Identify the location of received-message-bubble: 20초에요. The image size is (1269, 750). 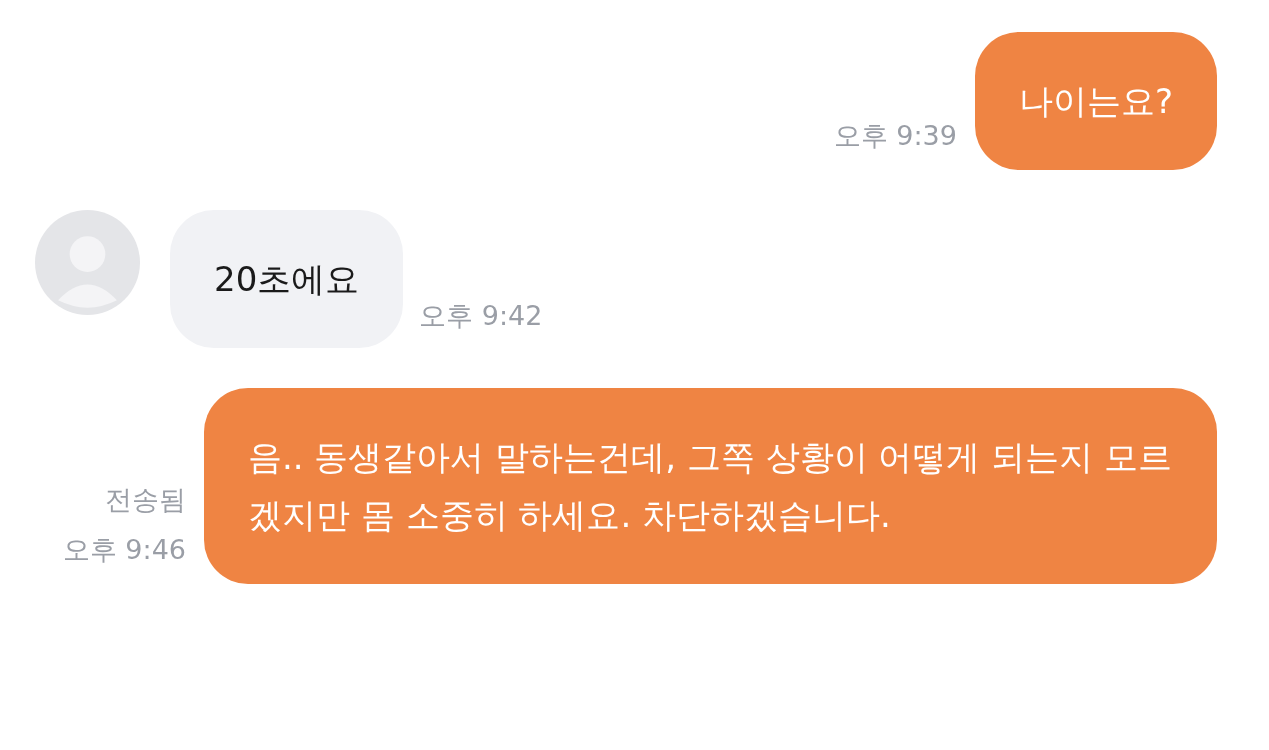
(287, 279).